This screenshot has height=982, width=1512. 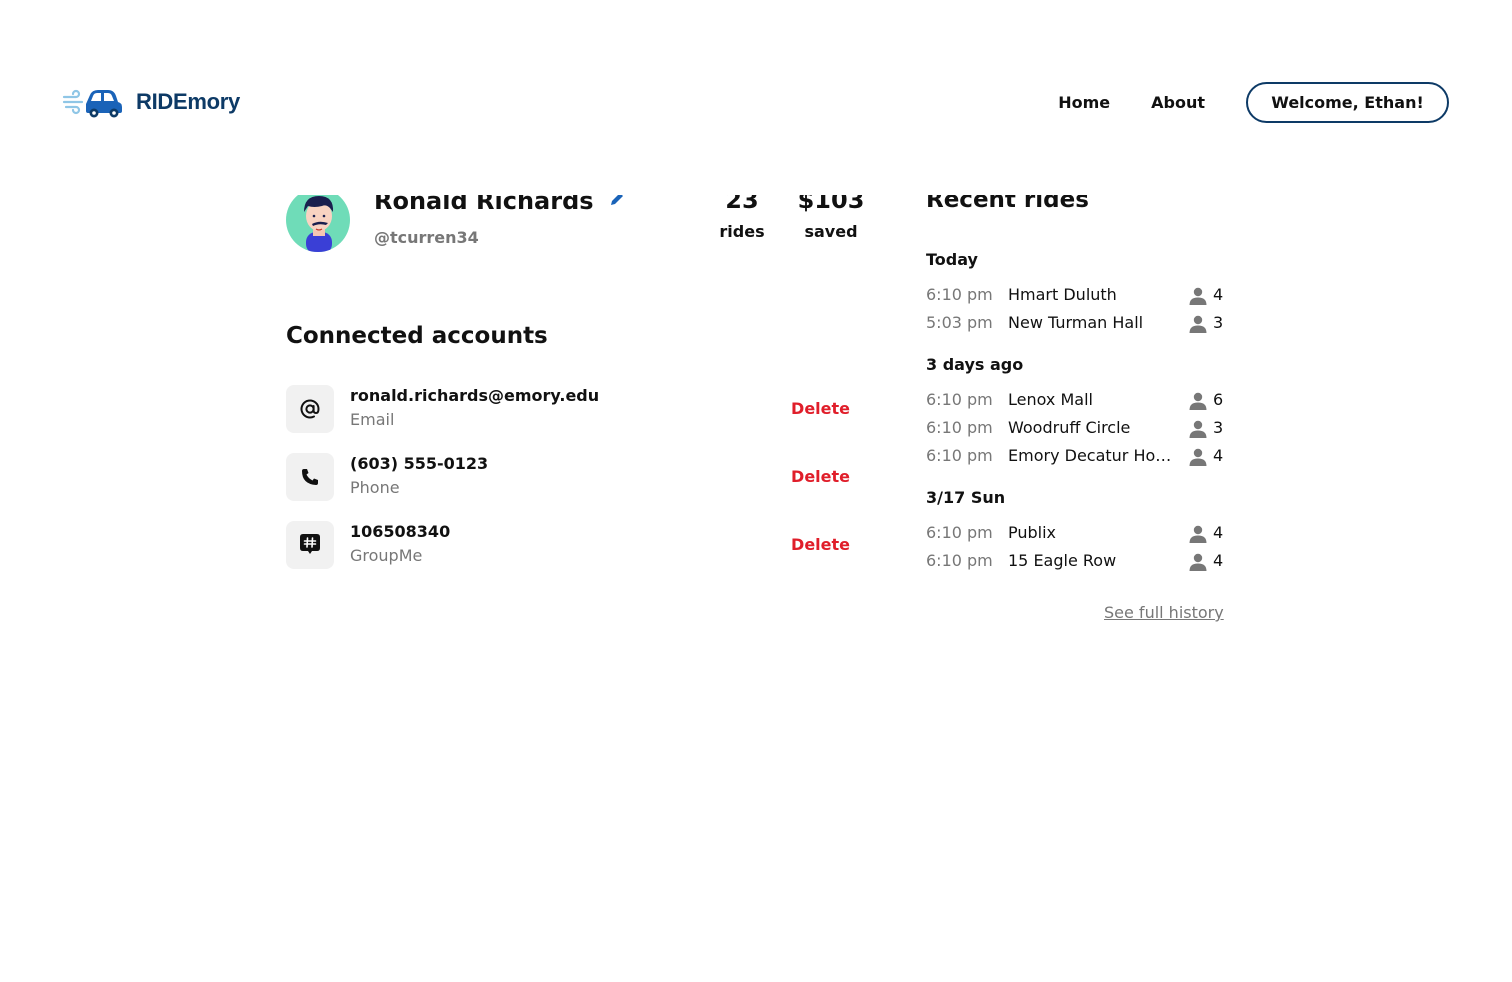 I want to click on ride-destination: Woodruff Circle, so click(x=1069, y=427).